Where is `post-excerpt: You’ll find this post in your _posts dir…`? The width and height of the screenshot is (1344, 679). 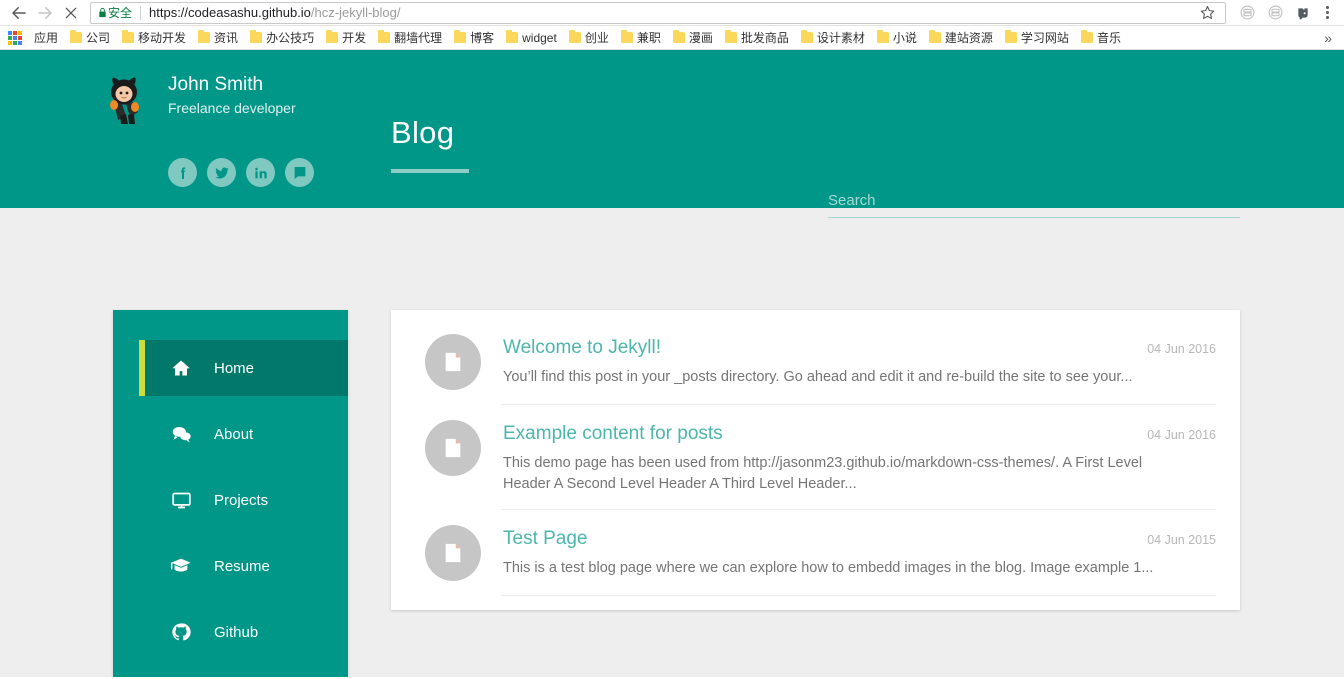
post-excerpt: You’ll find this post in your _posts dir… is located at coordinates (818, 377).